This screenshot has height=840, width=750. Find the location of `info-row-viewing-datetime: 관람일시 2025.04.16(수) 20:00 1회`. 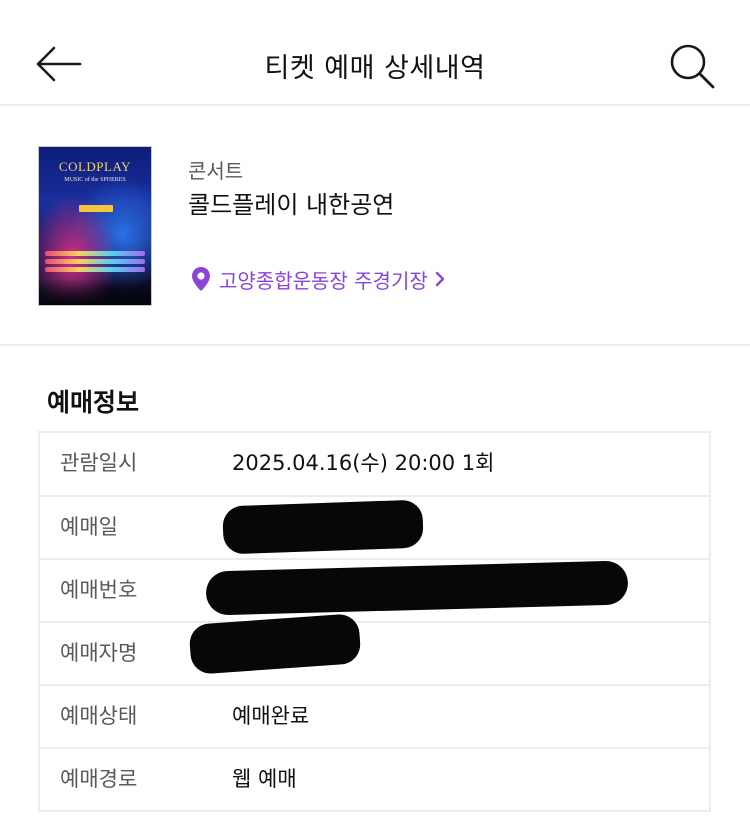

info-row-viewing-datetime: 관람일시 2025.04.16(수) 20:00 1회 is located at coordinates (374, 464).